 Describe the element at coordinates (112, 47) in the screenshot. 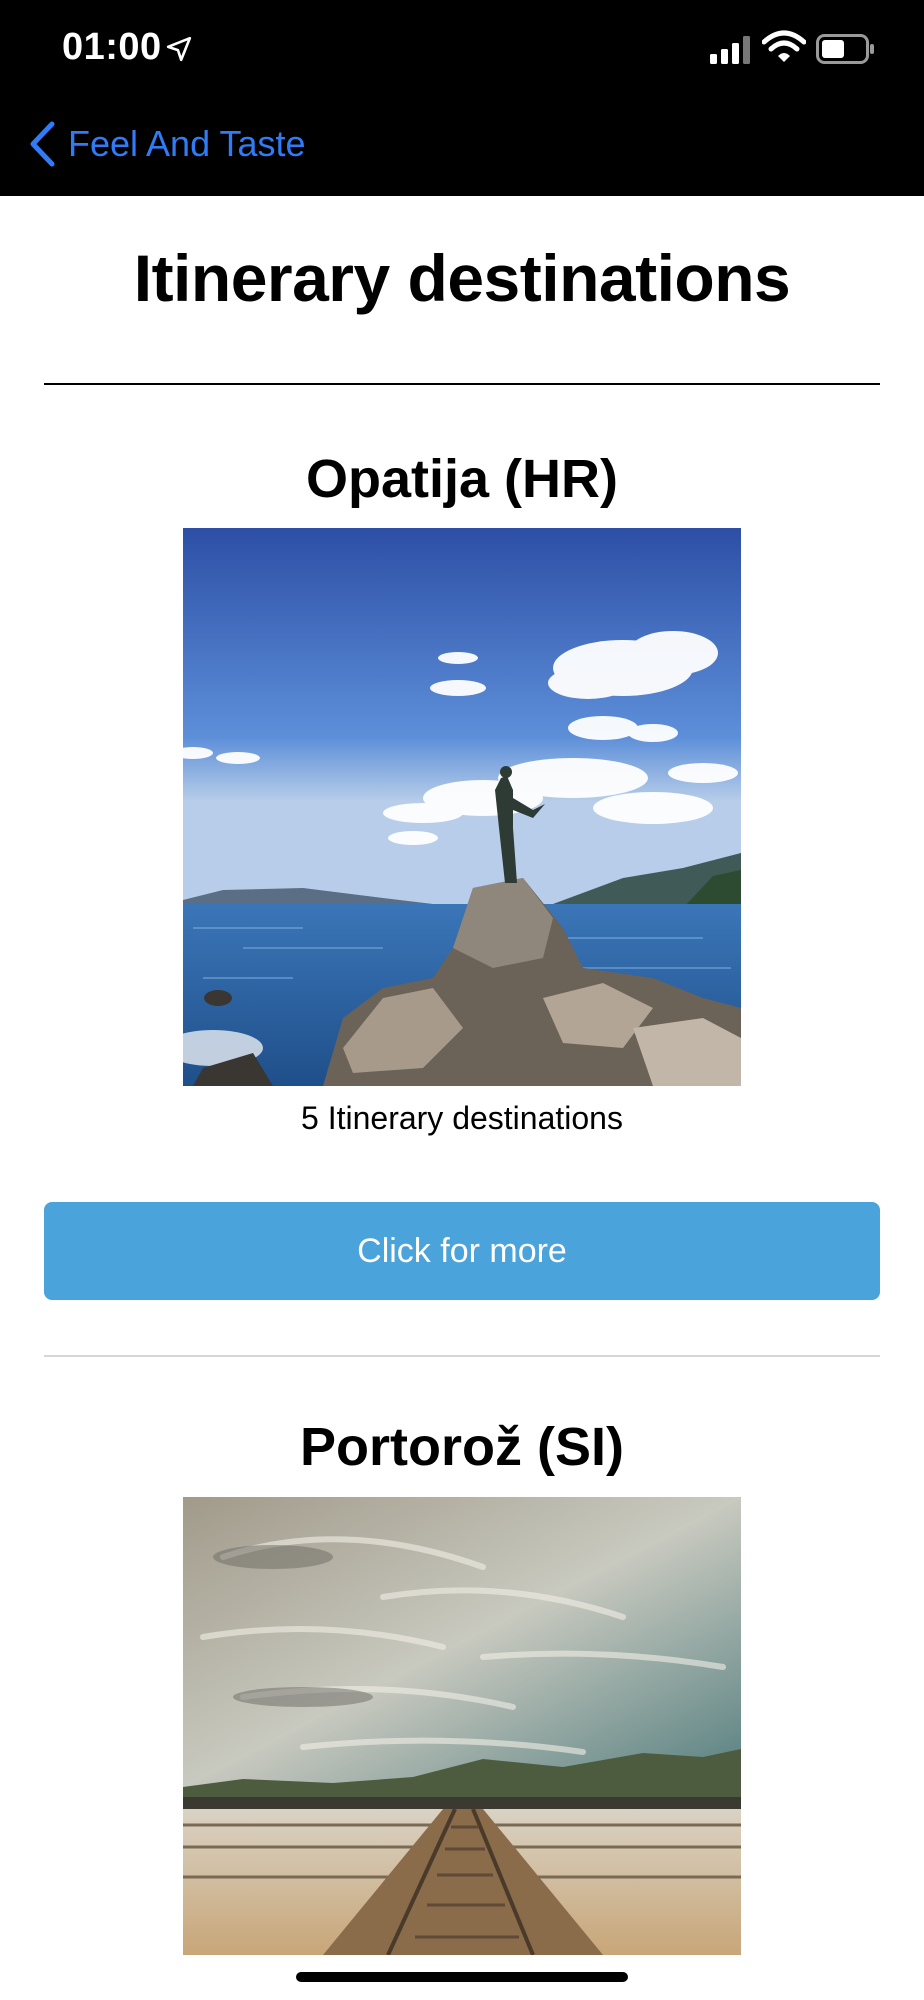

I see `status-time: 01:00` at that location.